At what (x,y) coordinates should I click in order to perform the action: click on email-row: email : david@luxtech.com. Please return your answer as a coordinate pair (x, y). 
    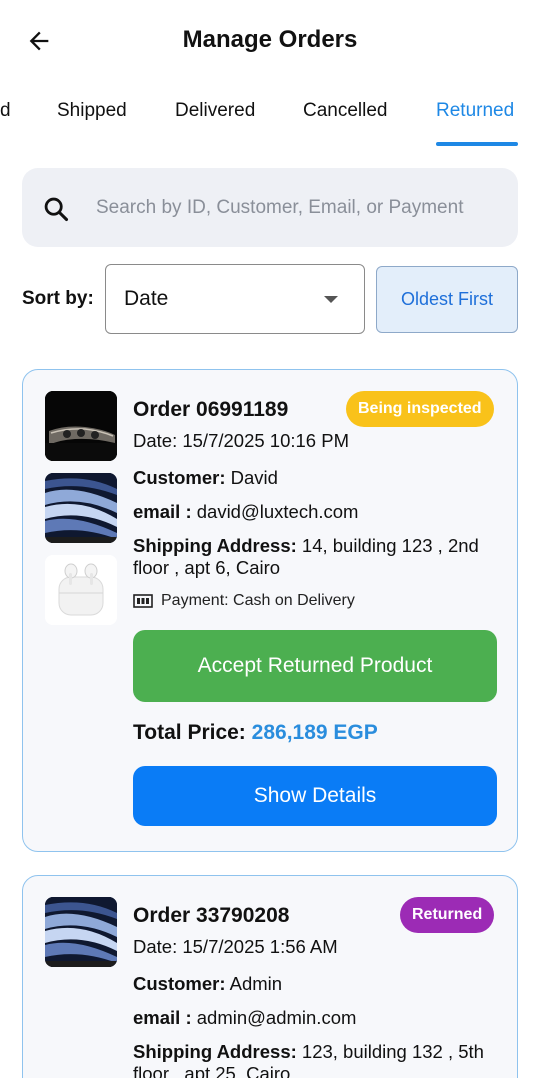
    Looking at the image, I should click on (245, 512).